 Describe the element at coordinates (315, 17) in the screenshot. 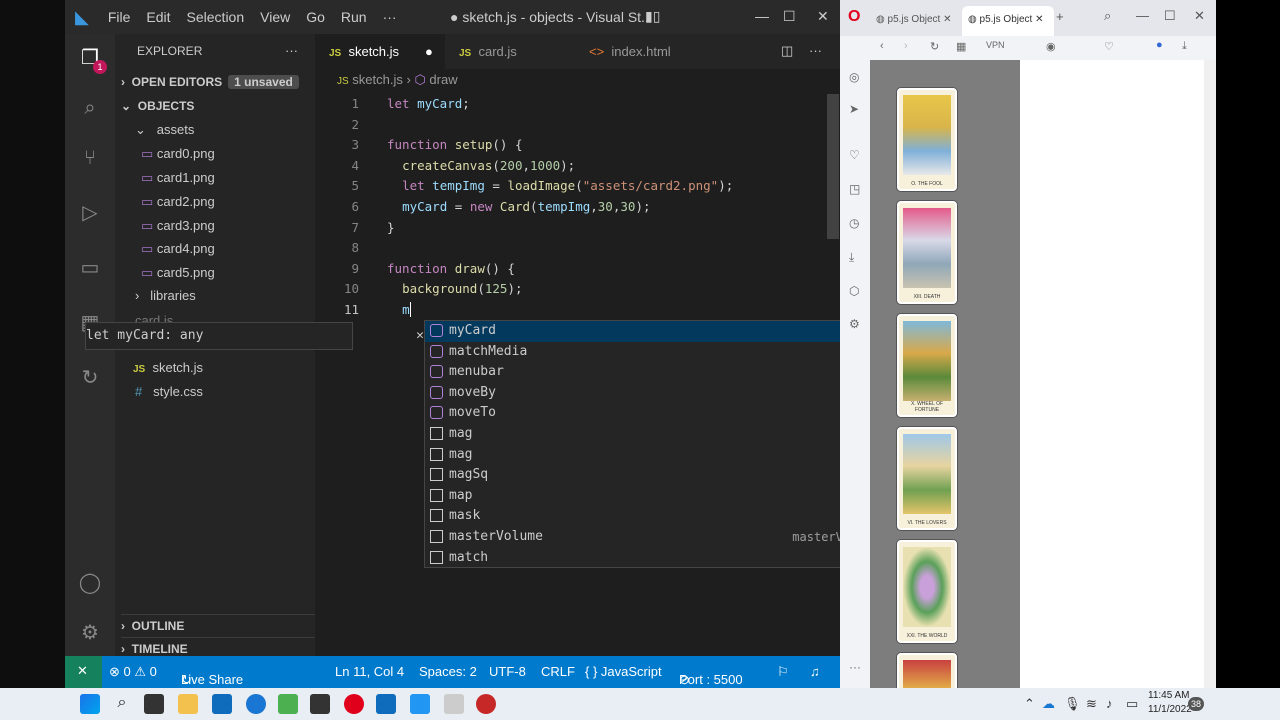

I see `menu-go: Go` at that location.